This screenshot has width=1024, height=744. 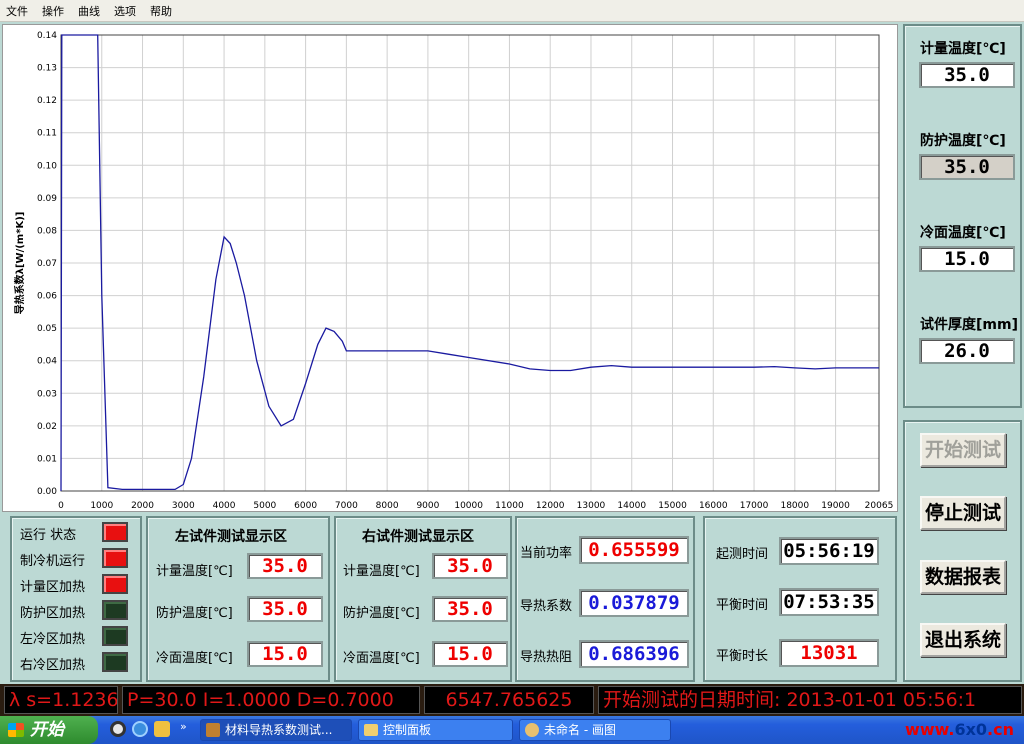 I want to click on status-label-right-cold: 右冷区加热, so click(x=53, y=665).